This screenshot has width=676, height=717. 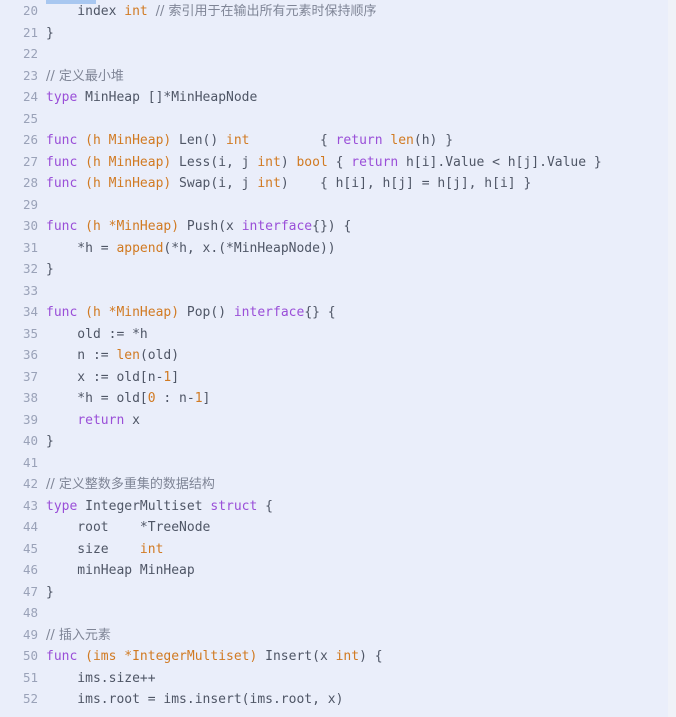 I want to click on token-kw: interface, so click(x=277, y=226).